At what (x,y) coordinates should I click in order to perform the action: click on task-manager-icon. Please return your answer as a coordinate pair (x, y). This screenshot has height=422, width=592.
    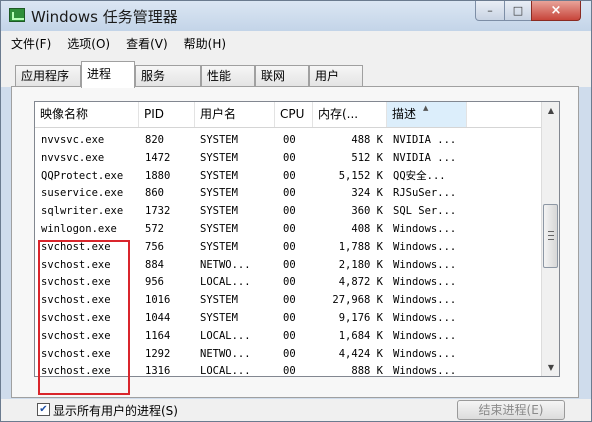
    Looking at the image, I should click on (17, 15).